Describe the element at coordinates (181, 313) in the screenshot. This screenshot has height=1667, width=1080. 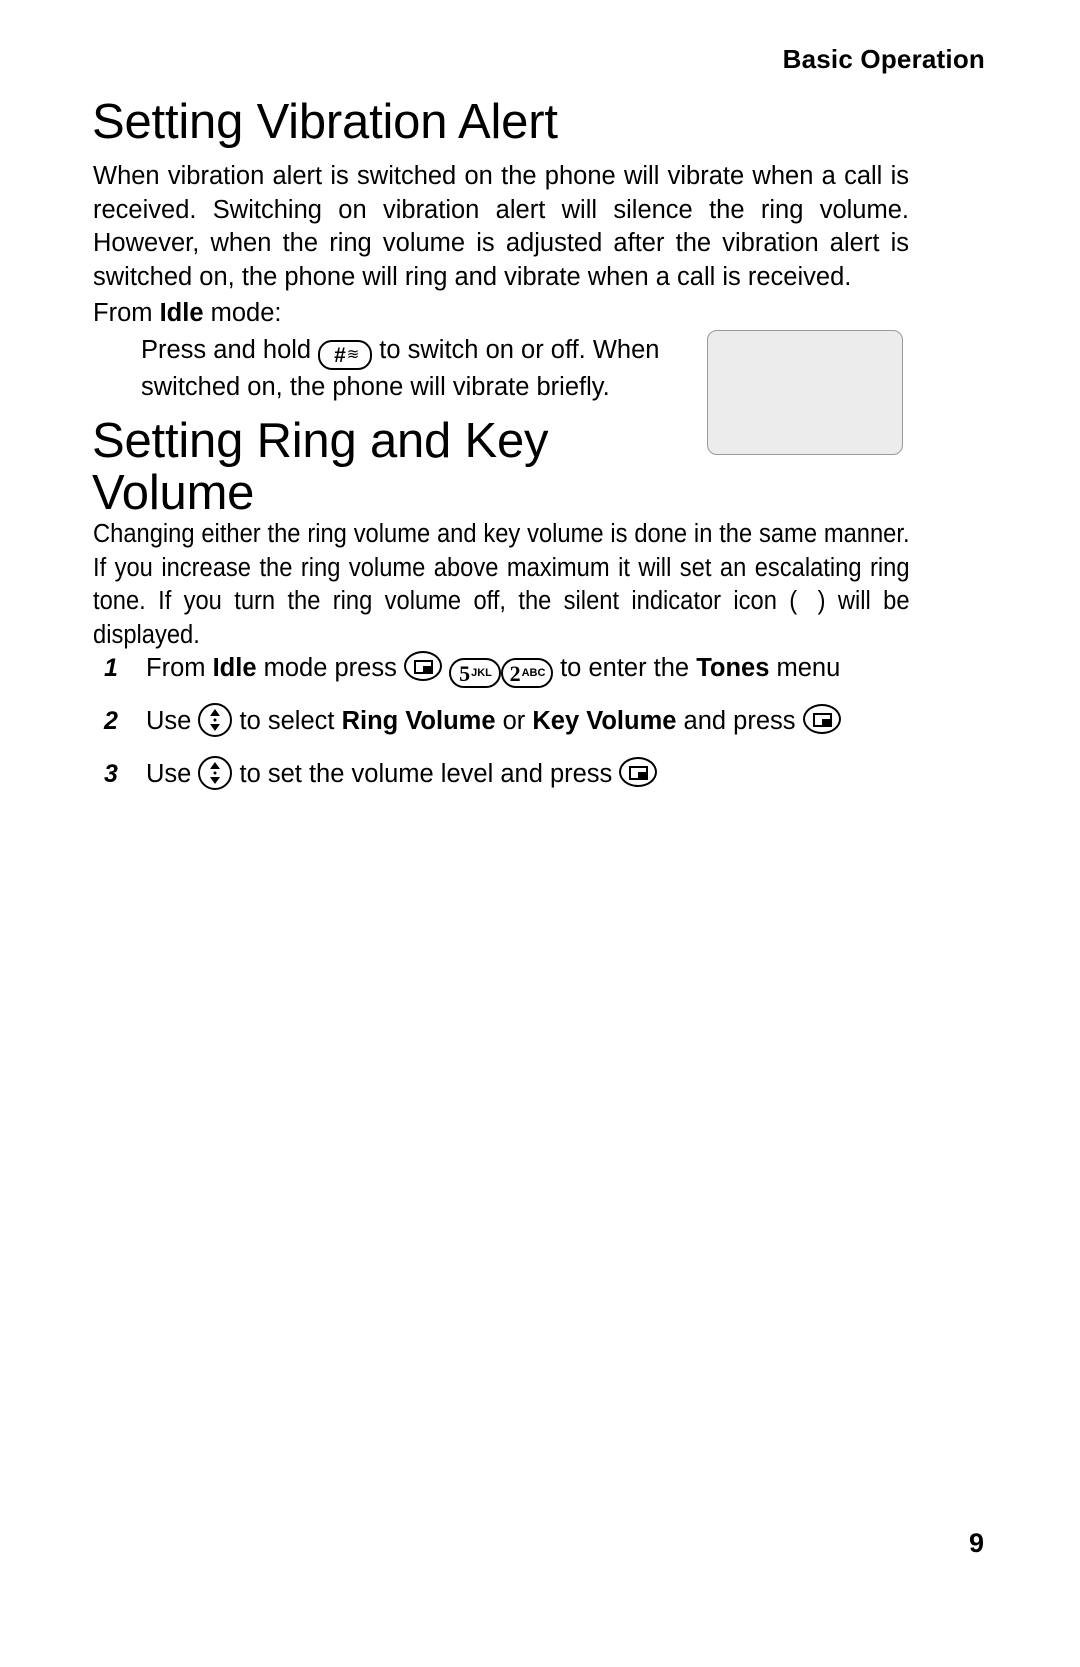
I see `idle-bold: Idle` at that location.